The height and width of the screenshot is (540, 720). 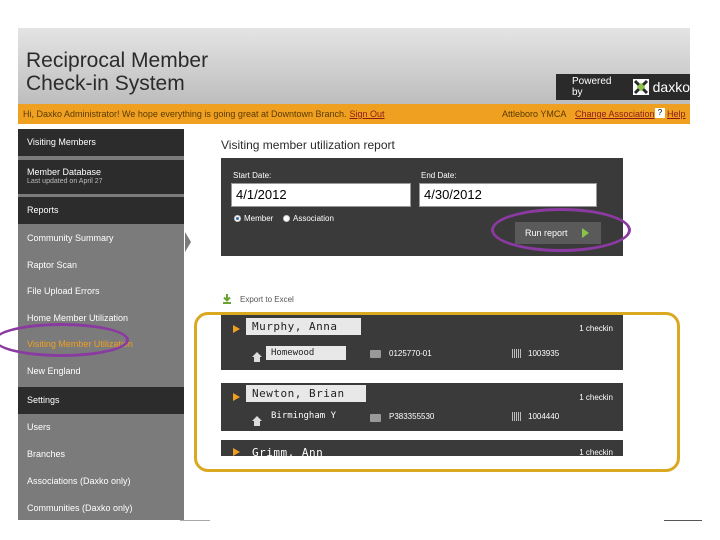 What do you see at coordinates (534, 114) in the screenshot?
I see `current-association: Attleboro YMCA` at bounding box center [534, 114].